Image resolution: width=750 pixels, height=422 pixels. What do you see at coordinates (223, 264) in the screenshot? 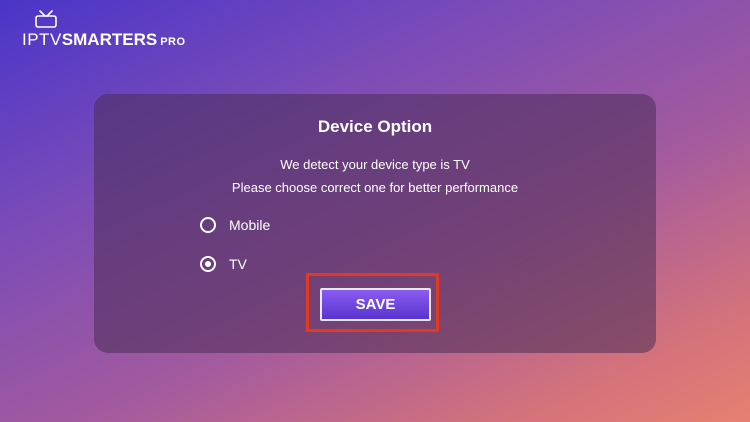
I see `option-tv: TV` at bounding box center [223, 264].